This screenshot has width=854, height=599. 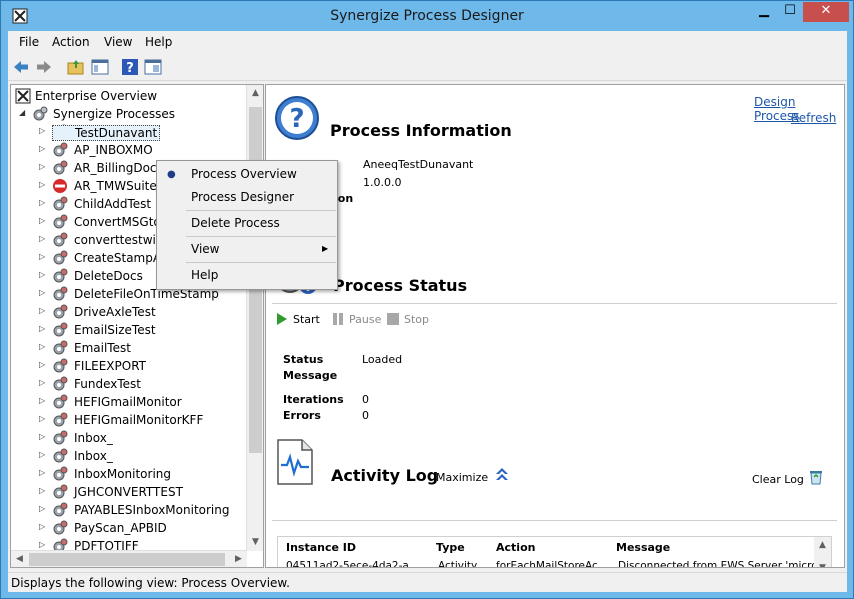 I want to click on help-icon: ?, so click(x=130, y=67).